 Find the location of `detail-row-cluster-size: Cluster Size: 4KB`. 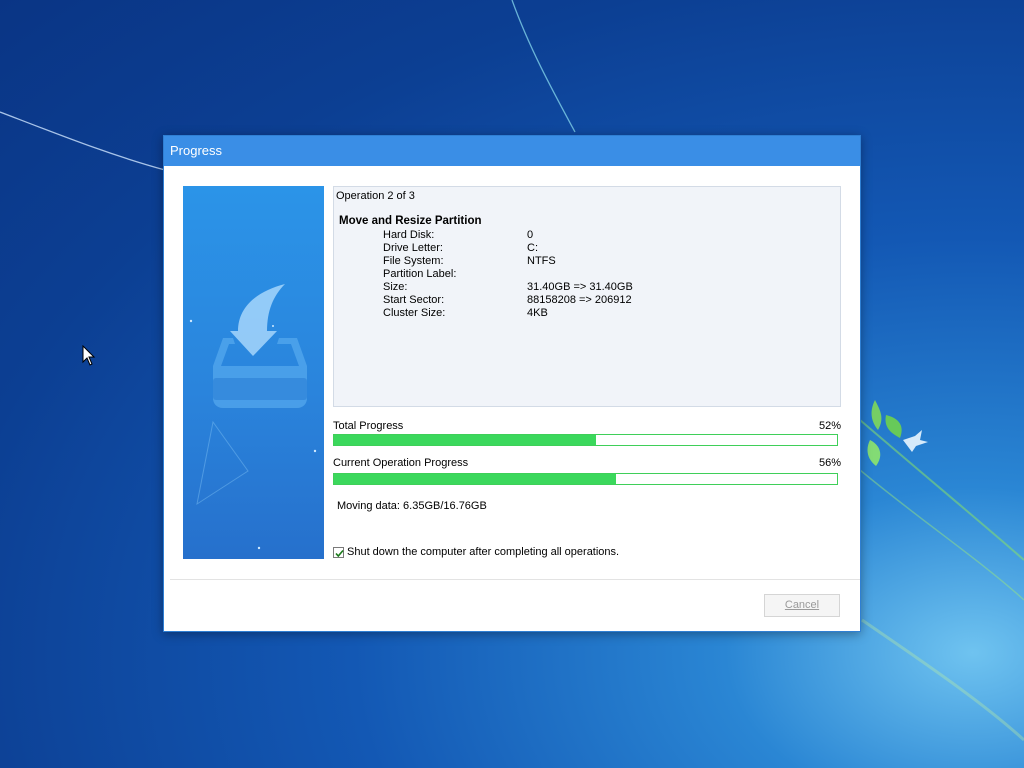

detail-row-cluster-size: Cluster Size: 4KB is located at coordinates (508, 313).